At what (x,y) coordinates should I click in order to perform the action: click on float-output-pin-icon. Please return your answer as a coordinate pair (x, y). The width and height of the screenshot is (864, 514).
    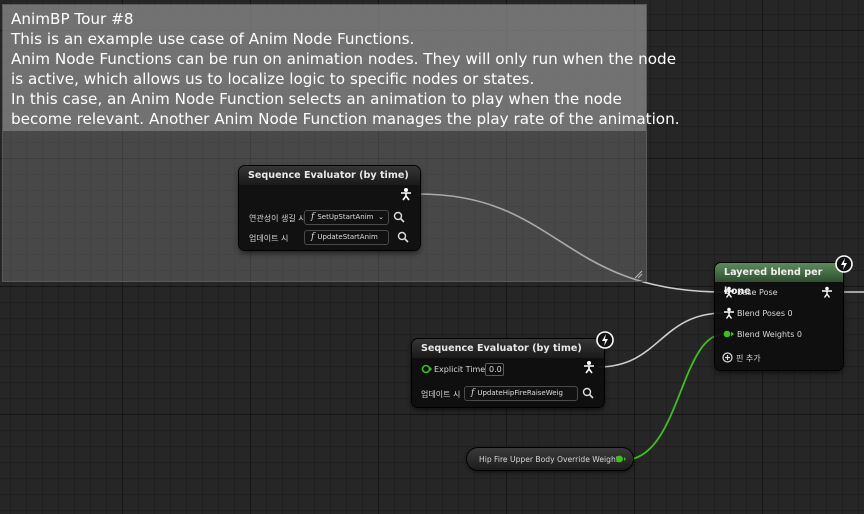
    Looking at the image, I should click on (621, 459).